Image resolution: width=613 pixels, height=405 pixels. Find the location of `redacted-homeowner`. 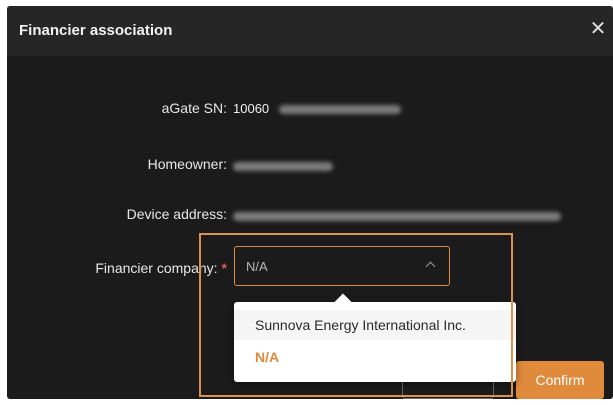

redacted-homeowner is located at coordinates (283, 167).